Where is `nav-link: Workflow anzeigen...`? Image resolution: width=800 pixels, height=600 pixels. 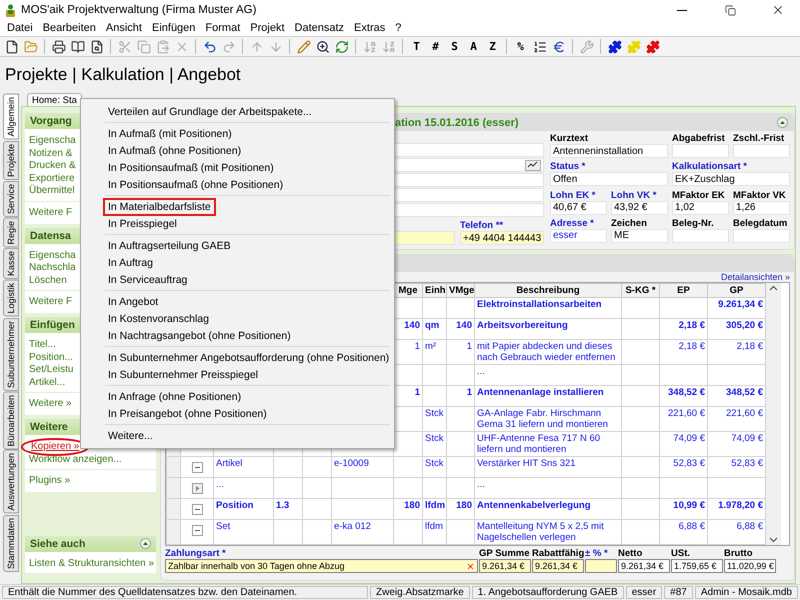 nav-link: Workflow anzeigen... is located at coordinates (75, 459).